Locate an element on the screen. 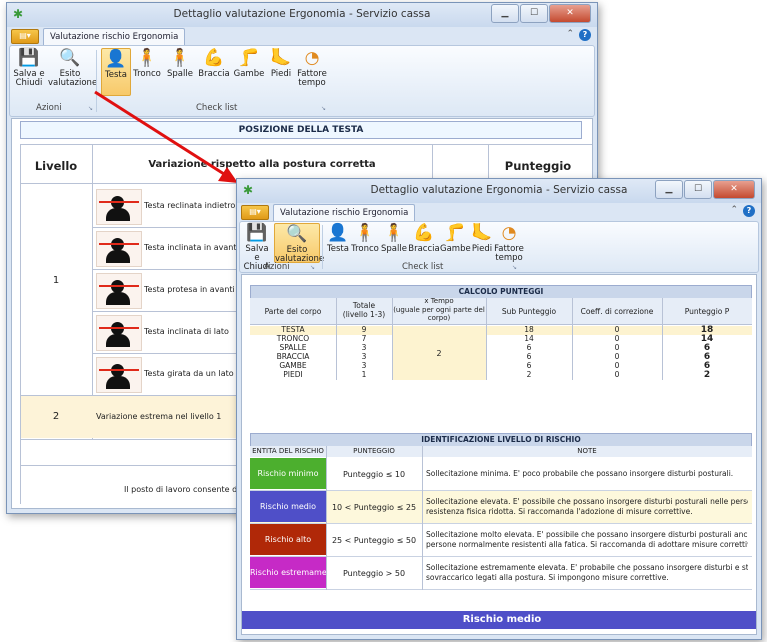 The image size is (767, 642). risk-score-range: Punteggio ≤ 10 is located at coordinates (374, 474).